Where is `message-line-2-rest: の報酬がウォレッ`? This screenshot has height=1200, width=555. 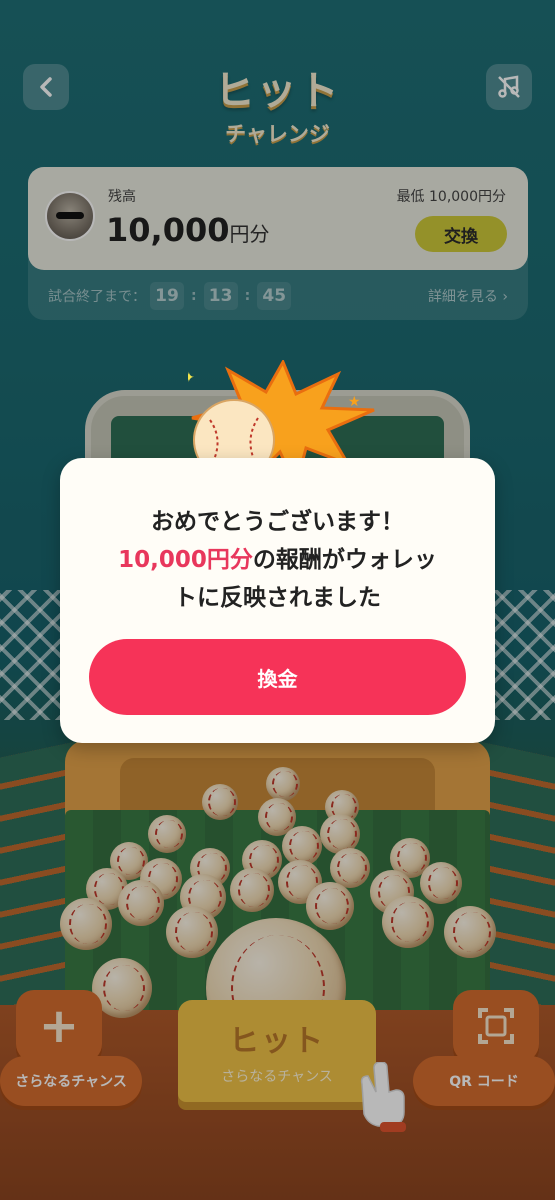 message-line-2-rest: の報酬がウォレッ is located at coordinates (344, 560).